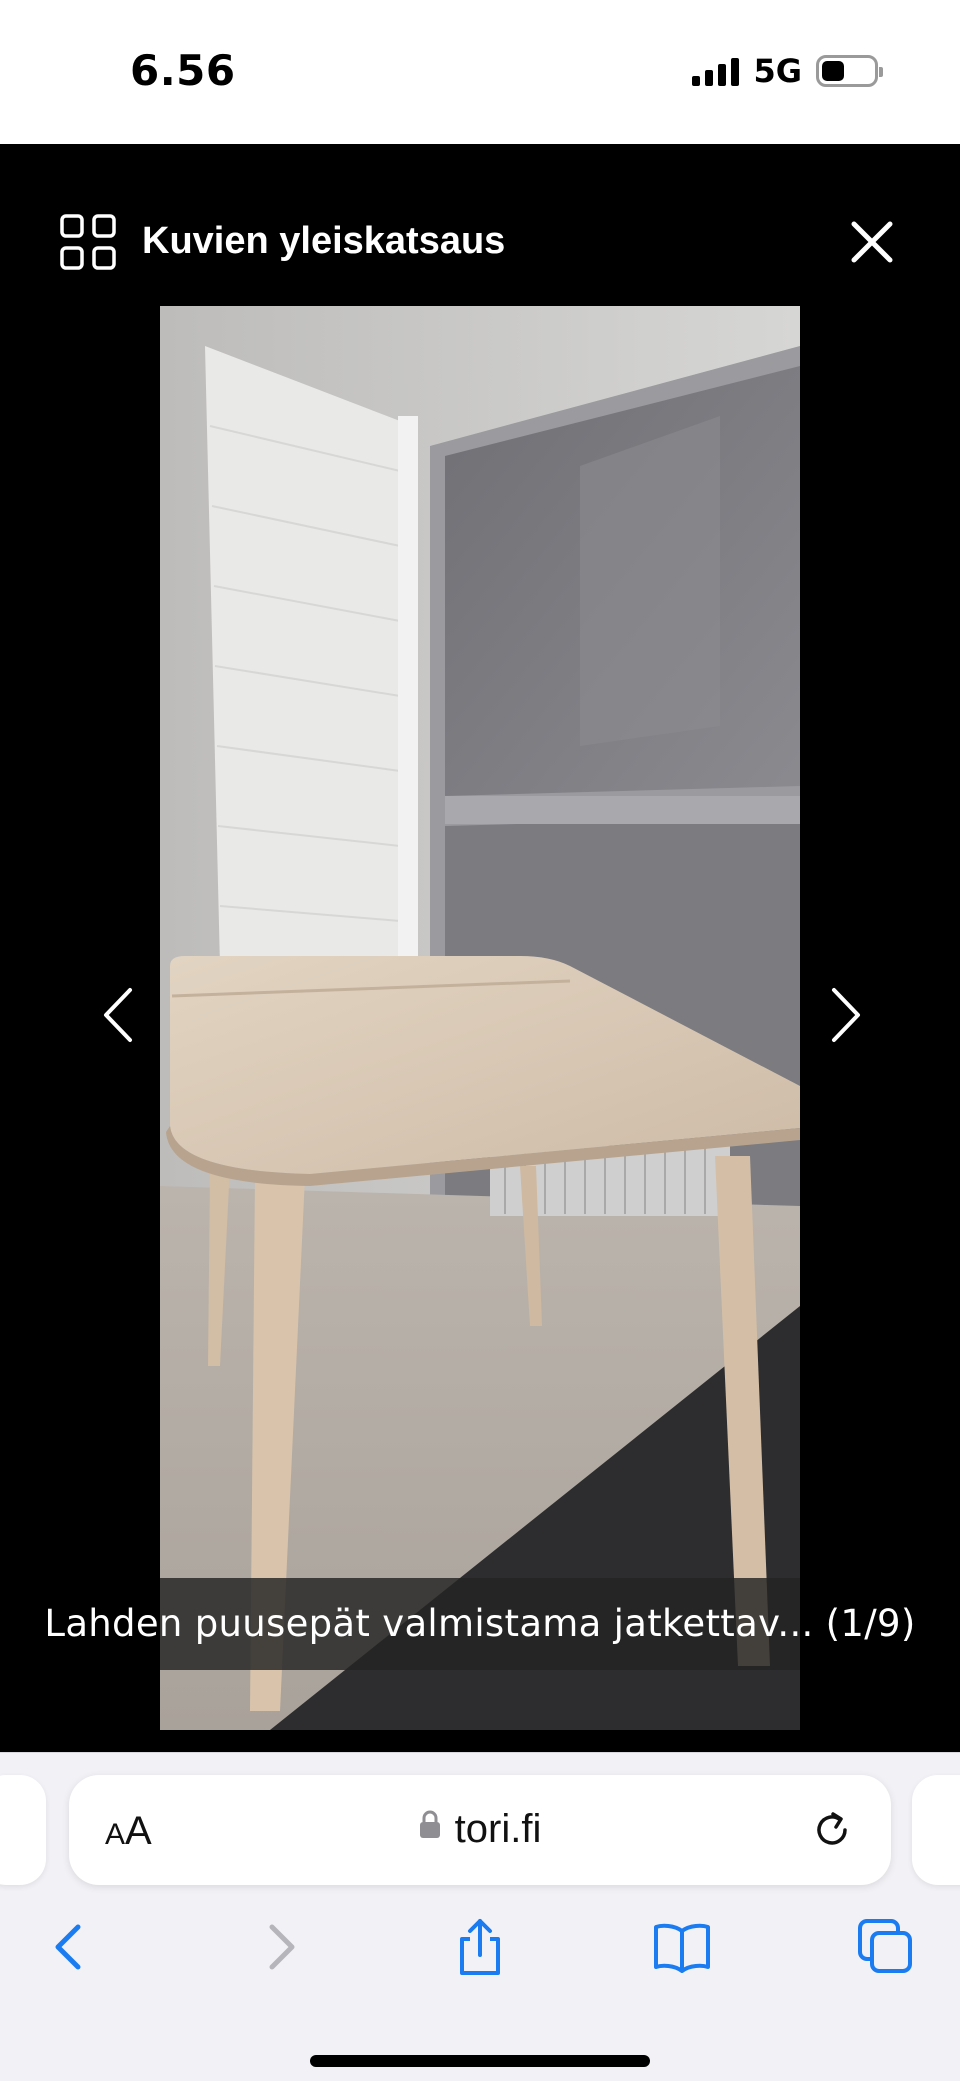 This screenshot has height=2081, width=960. I want to click on status-time: 6.56, so click(183, 70).